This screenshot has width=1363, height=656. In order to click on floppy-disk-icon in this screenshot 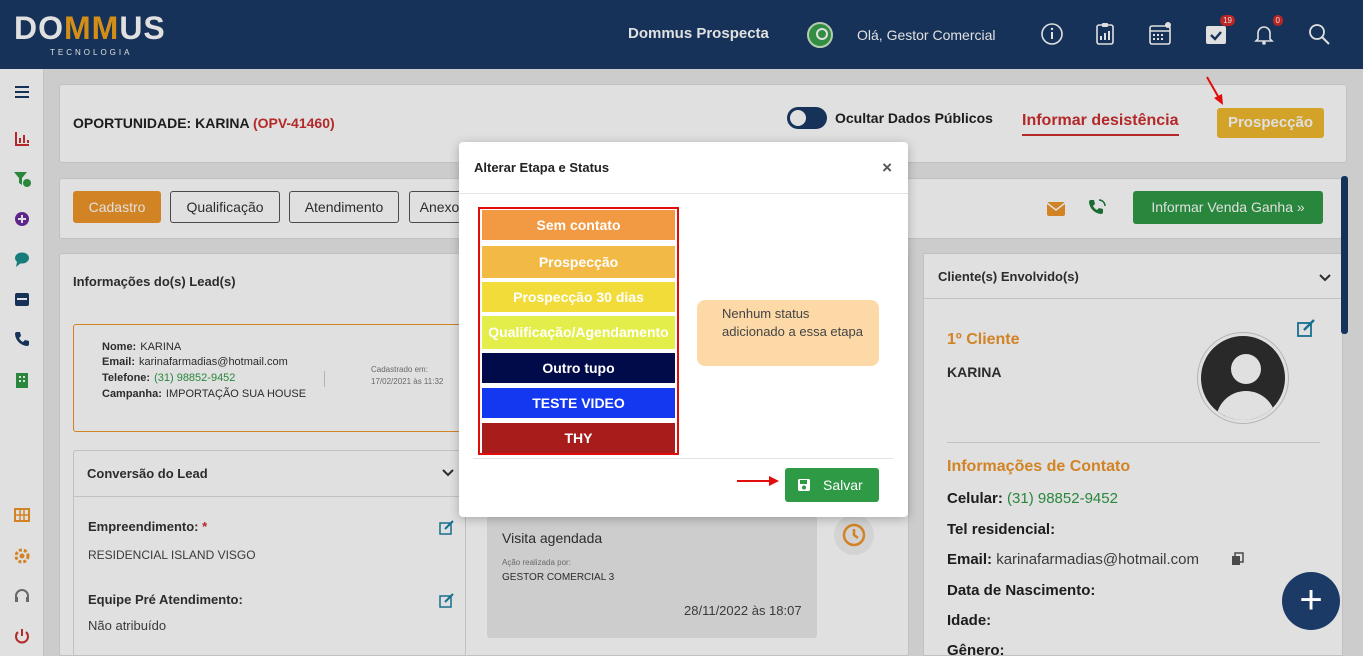, I will do `click(804, 486)`.